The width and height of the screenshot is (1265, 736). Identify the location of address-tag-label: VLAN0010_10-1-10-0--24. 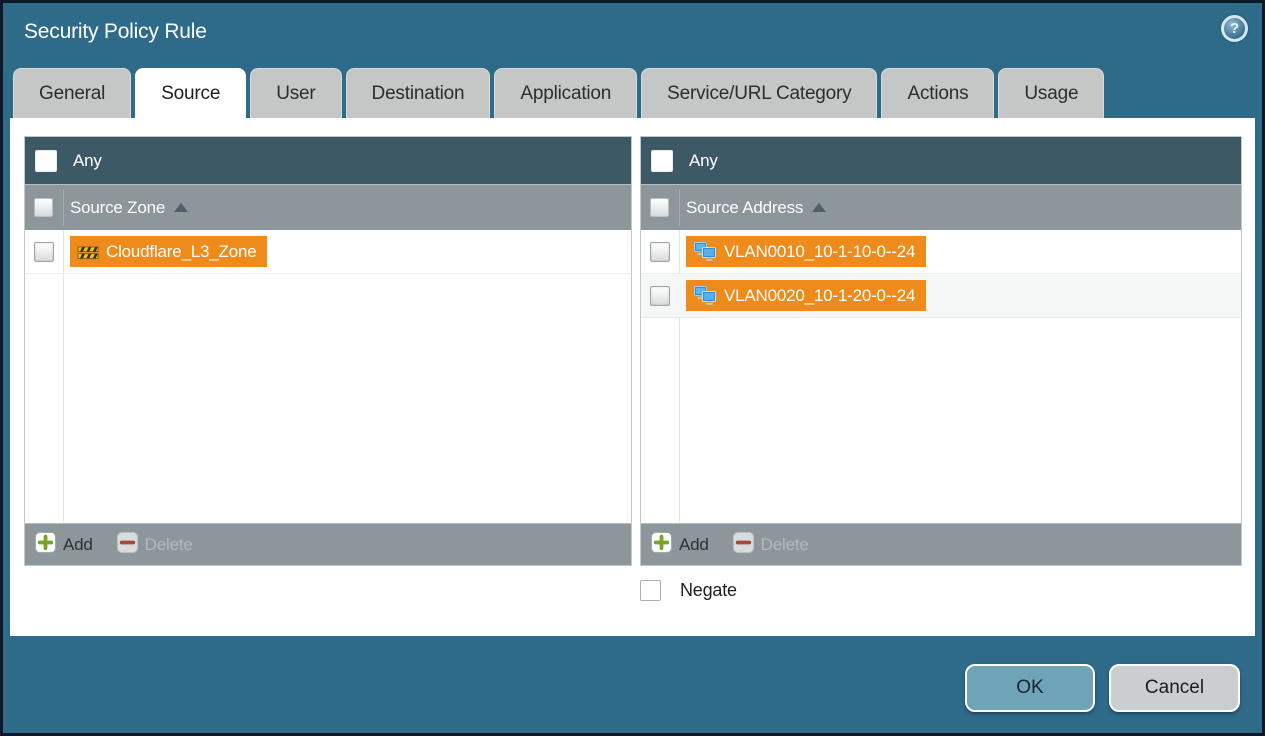
(820, 251).